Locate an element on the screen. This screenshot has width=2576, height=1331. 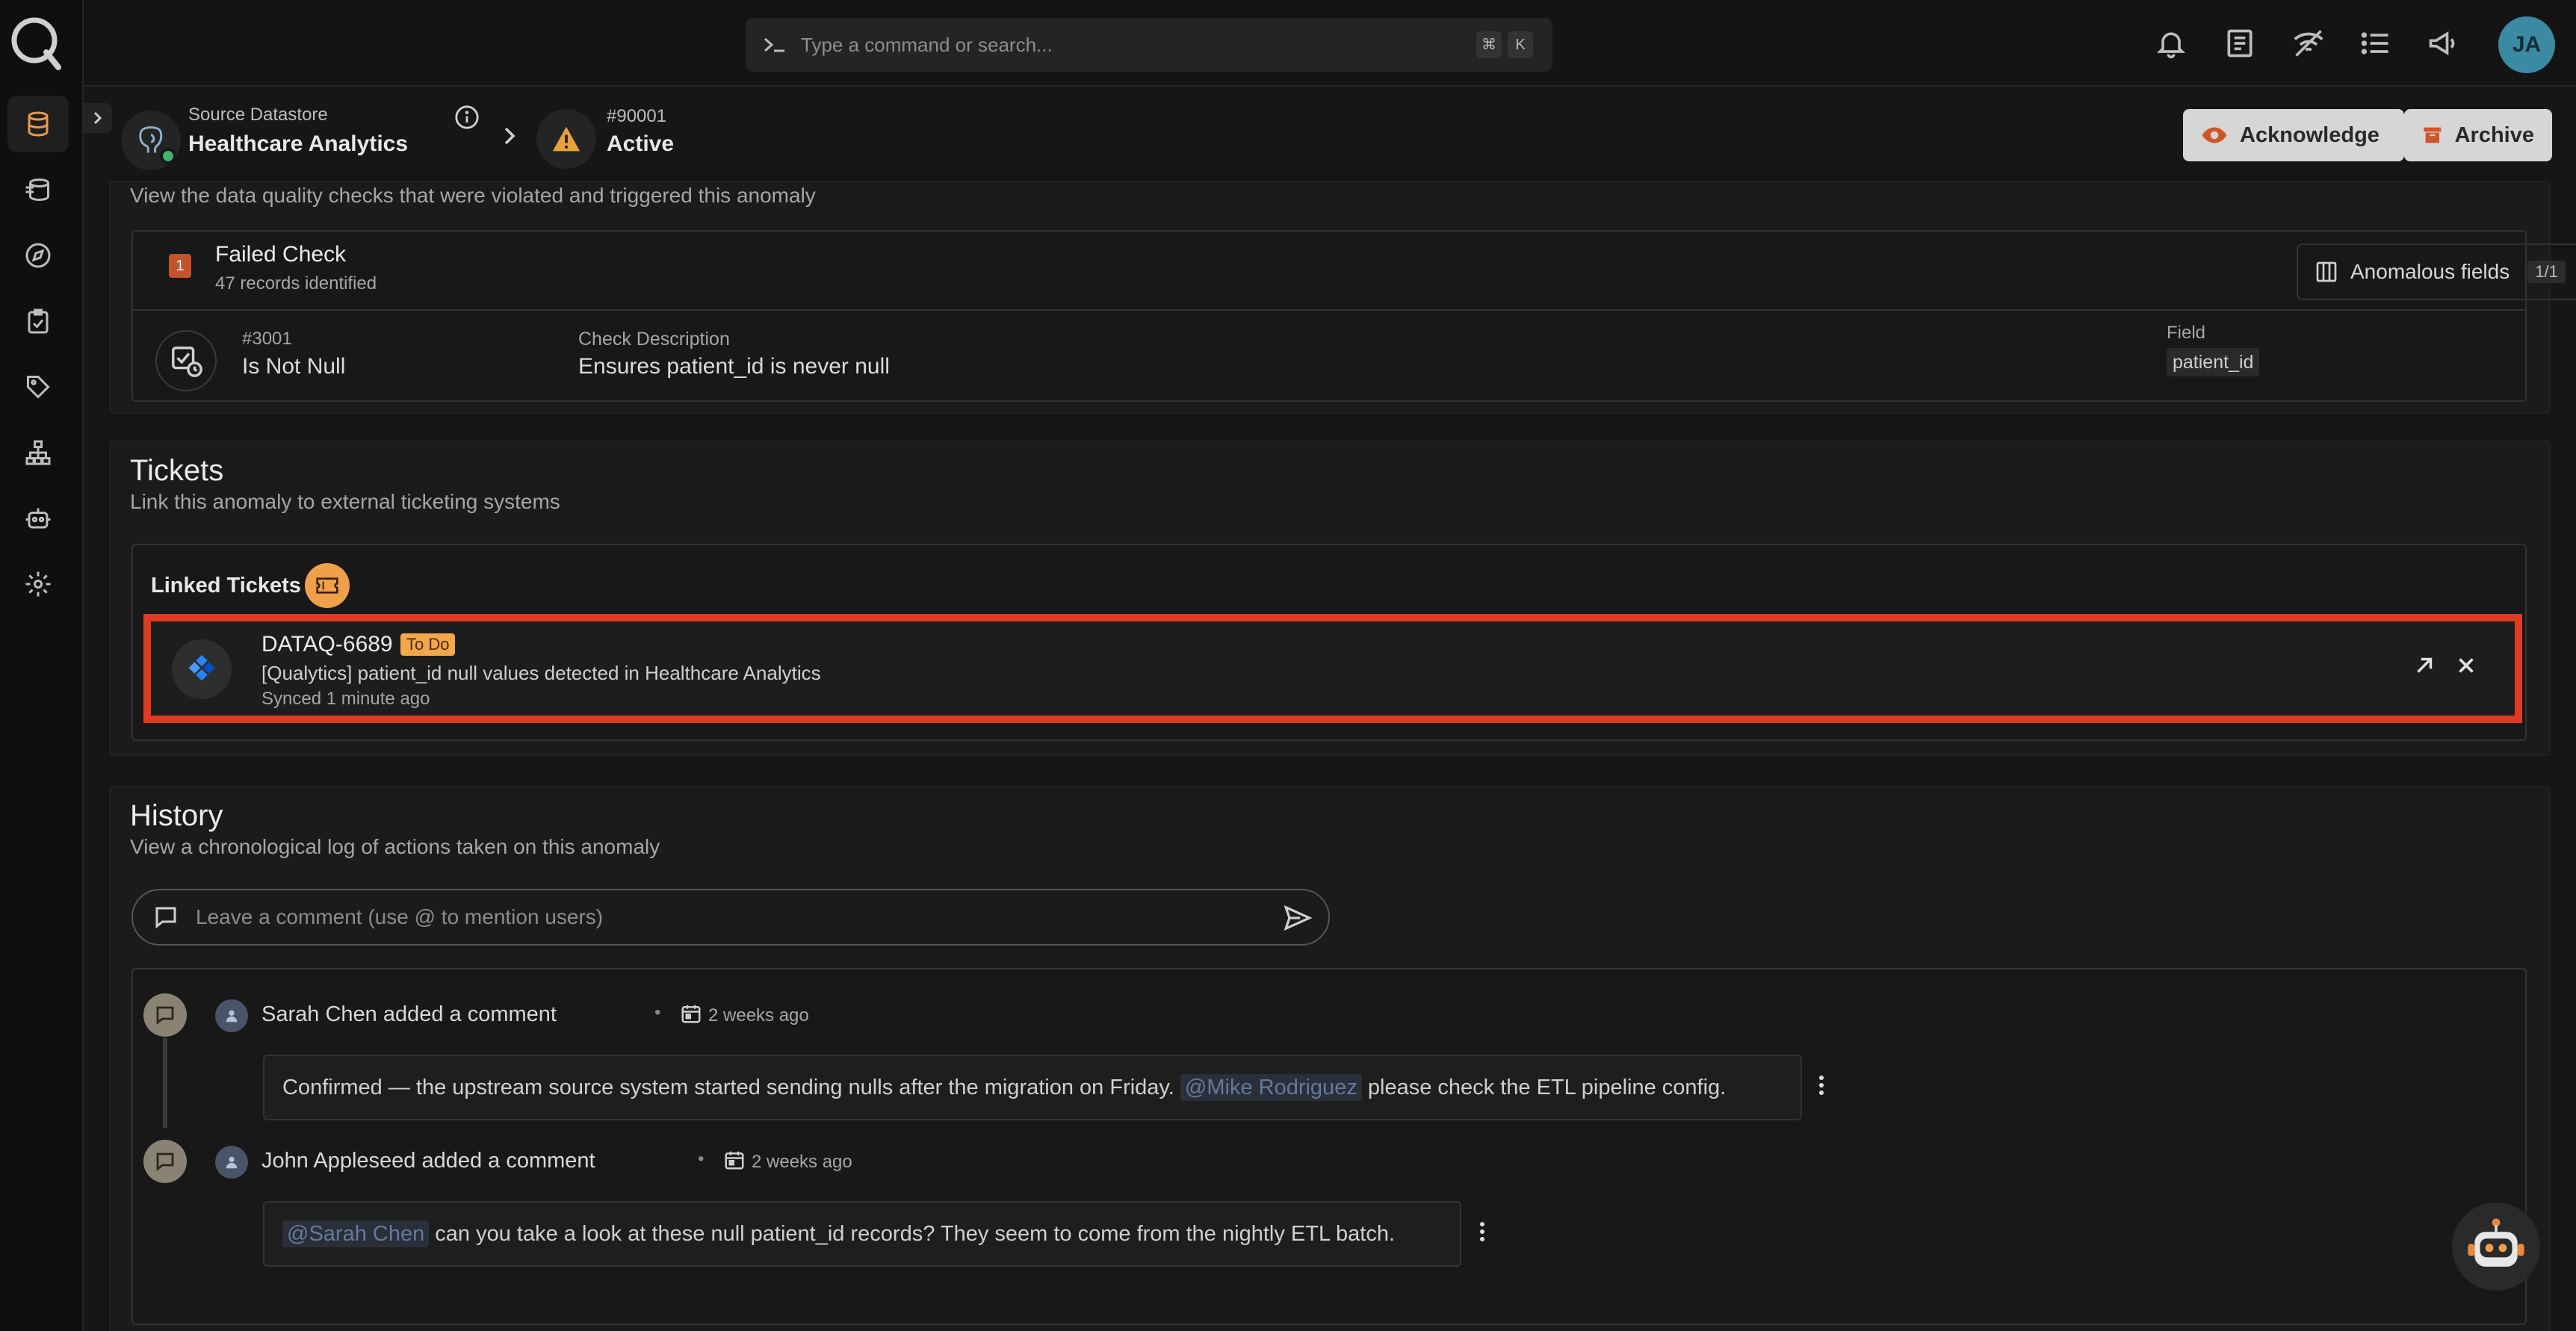
failed-count-badge: 1 is located at coordinates (180, 266).